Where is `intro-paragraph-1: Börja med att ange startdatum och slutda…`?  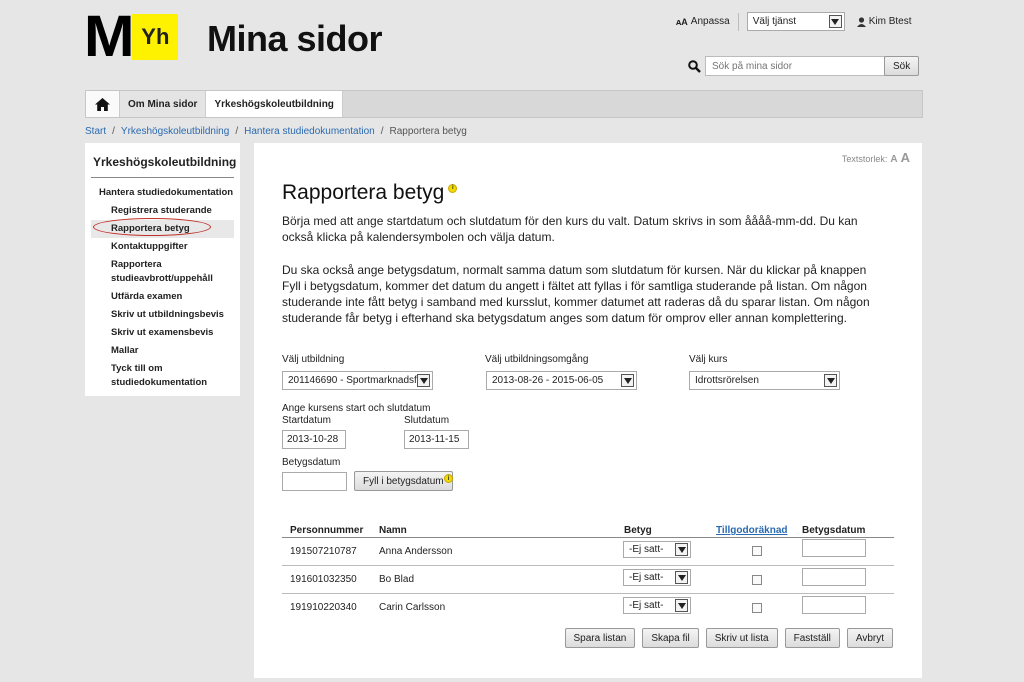
intro-paragraph-1: Börja med att ange startdatum och slutda… is located at coordinates (570, 229).